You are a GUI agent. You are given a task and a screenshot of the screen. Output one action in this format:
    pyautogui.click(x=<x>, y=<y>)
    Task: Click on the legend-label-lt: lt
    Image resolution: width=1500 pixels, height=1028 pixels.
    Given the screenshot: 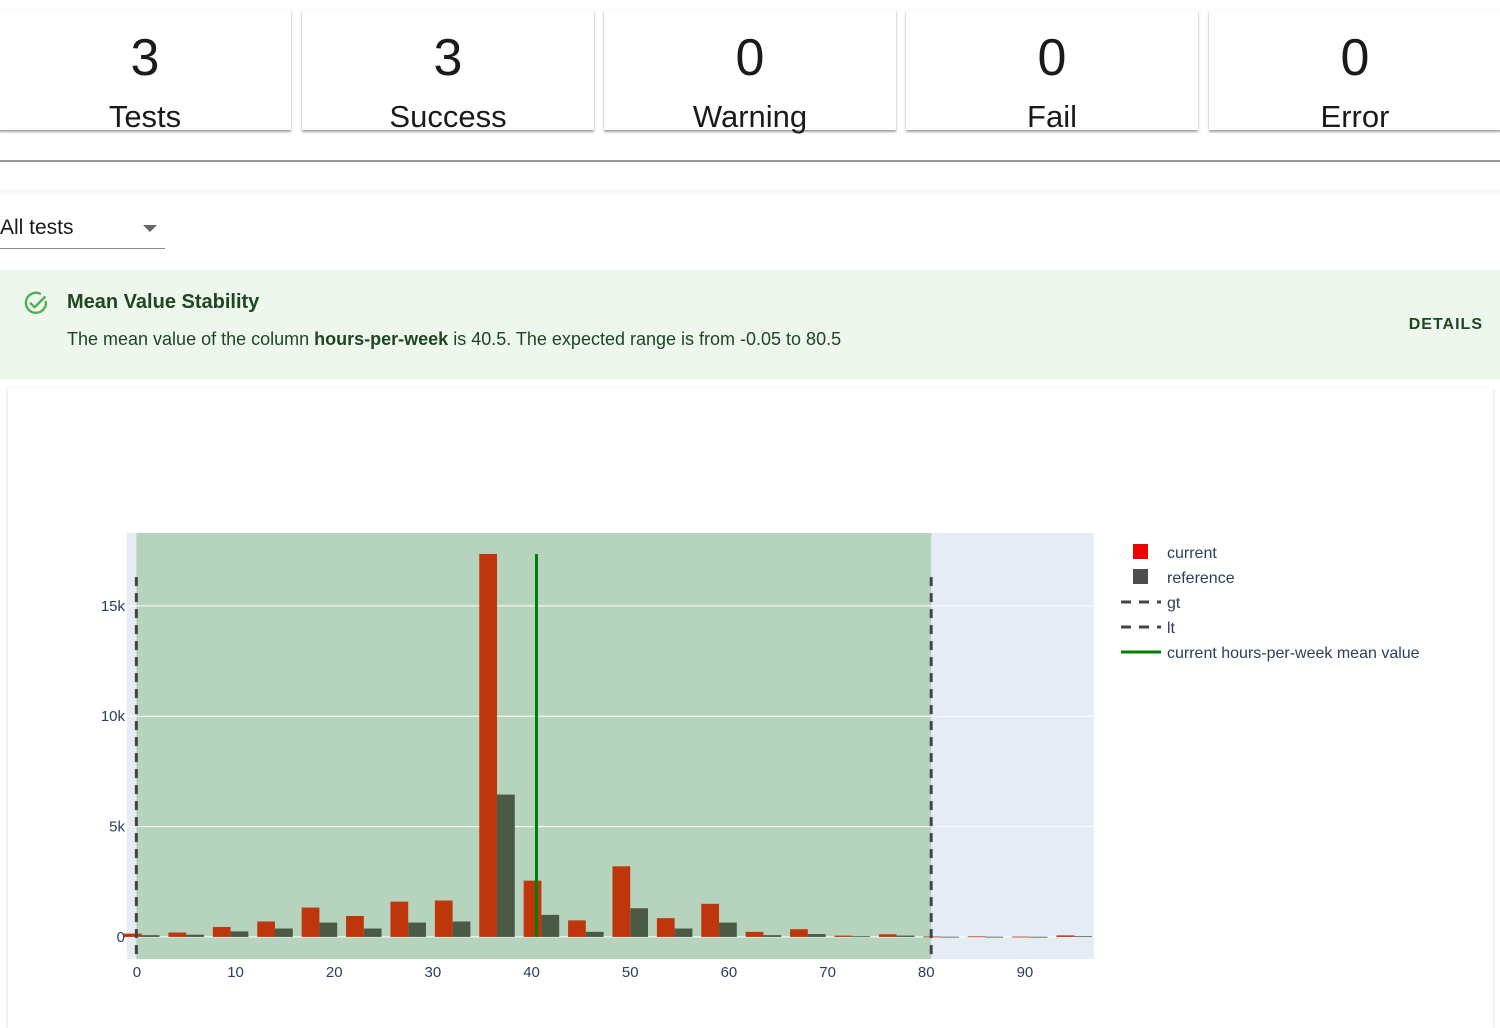 What is the action you would take?
    pyautogui.click(x=1171, y=628)
    